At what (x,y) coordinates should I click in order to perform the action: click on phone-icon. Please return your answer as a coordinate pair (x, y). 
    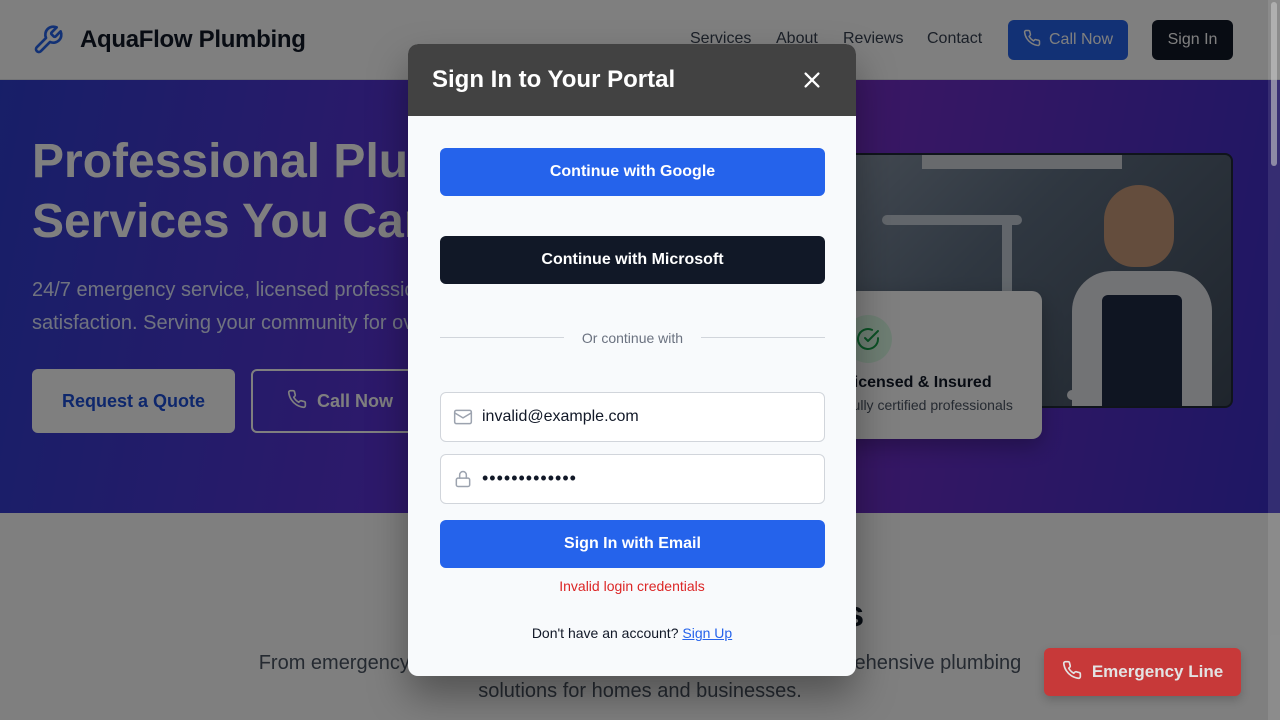
    Looking at the image, I should click on (1072, 672).